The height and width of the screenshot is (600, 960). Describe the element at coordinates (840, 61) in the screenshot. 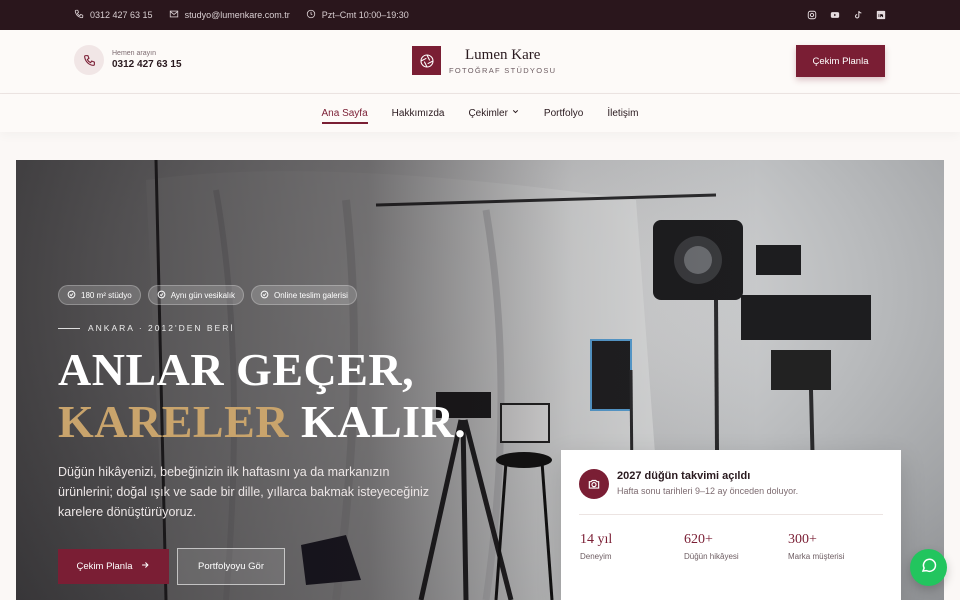

I see `header-cta-button: Çekim Planla` at that location.